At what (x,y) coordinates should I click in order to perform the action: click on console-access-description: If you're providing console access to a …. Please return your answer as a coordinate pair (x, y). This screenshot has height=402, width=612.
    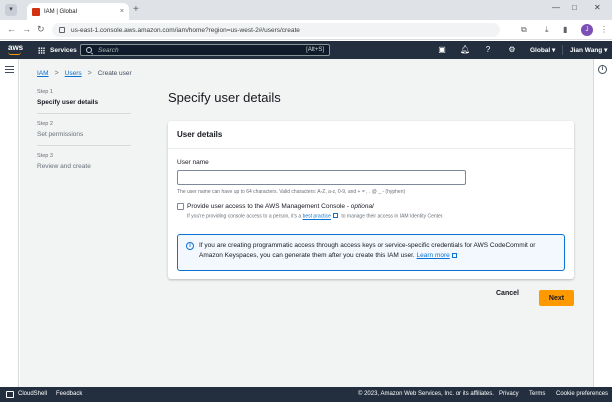
    Looking at the image, I should click on (315, 216).